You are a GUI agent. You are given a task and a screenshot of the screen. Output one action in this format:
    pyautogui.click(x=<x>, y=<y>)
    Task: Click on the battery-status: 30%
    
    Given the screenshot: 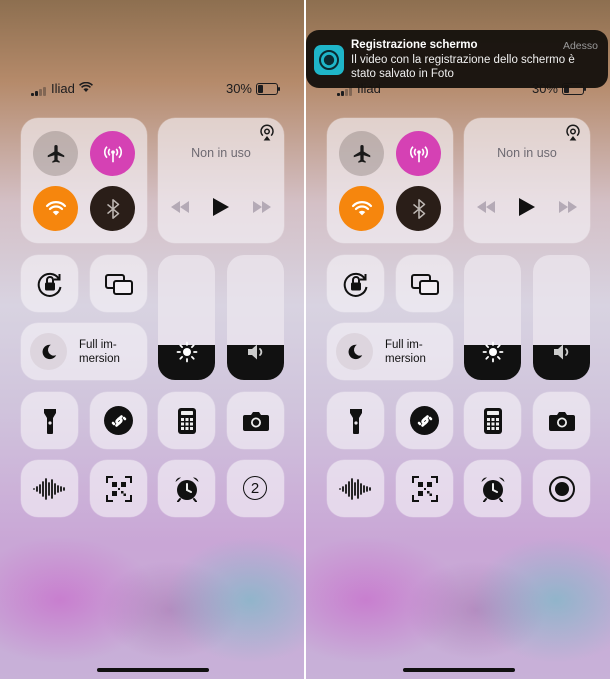 What is the action you would take?
    pyautogui.click(x=252, y=88)
    